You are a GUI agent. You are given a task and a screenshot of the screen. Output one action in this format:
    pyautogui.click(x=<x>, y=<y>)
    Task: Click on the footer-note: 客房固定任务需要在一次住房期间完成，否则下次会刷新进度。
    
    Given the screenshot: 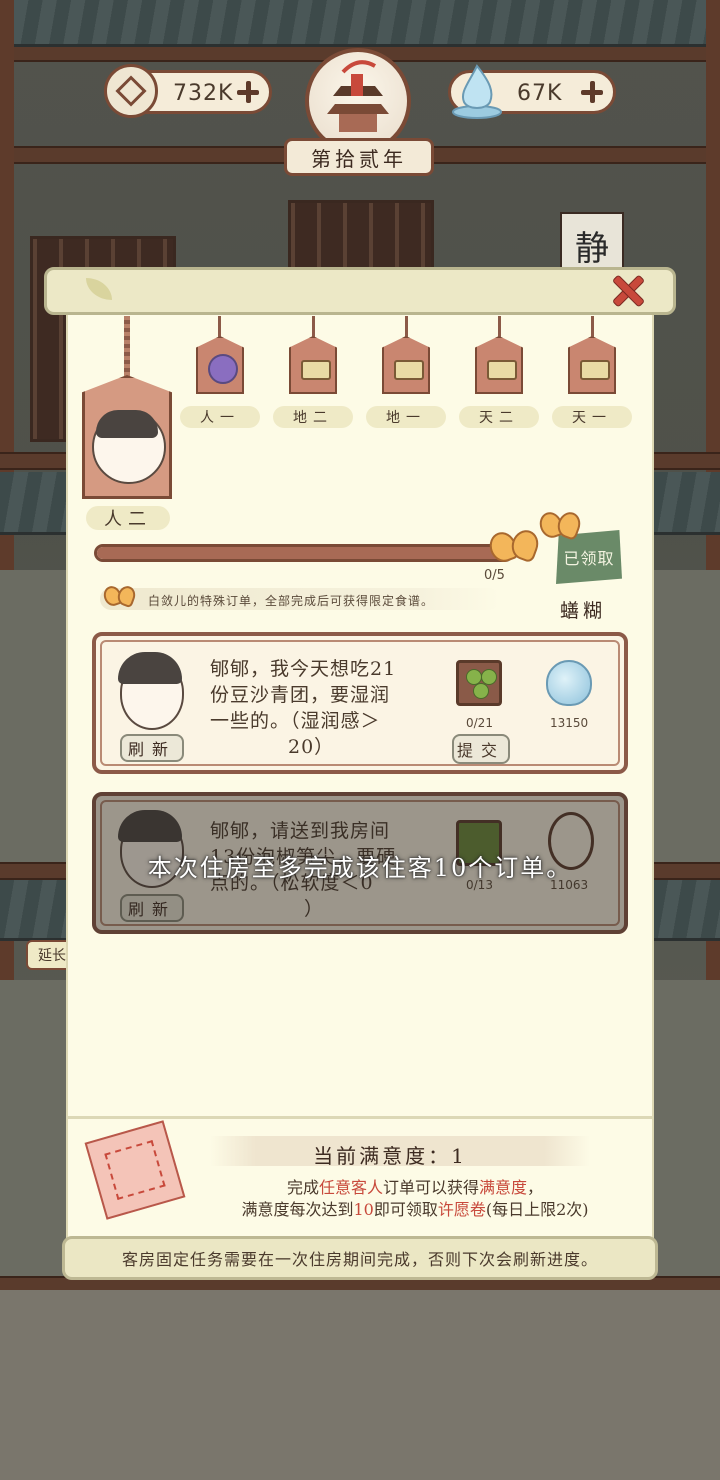 What is the action you would take?
    pyautogui.click(x=360, y=1258)
    